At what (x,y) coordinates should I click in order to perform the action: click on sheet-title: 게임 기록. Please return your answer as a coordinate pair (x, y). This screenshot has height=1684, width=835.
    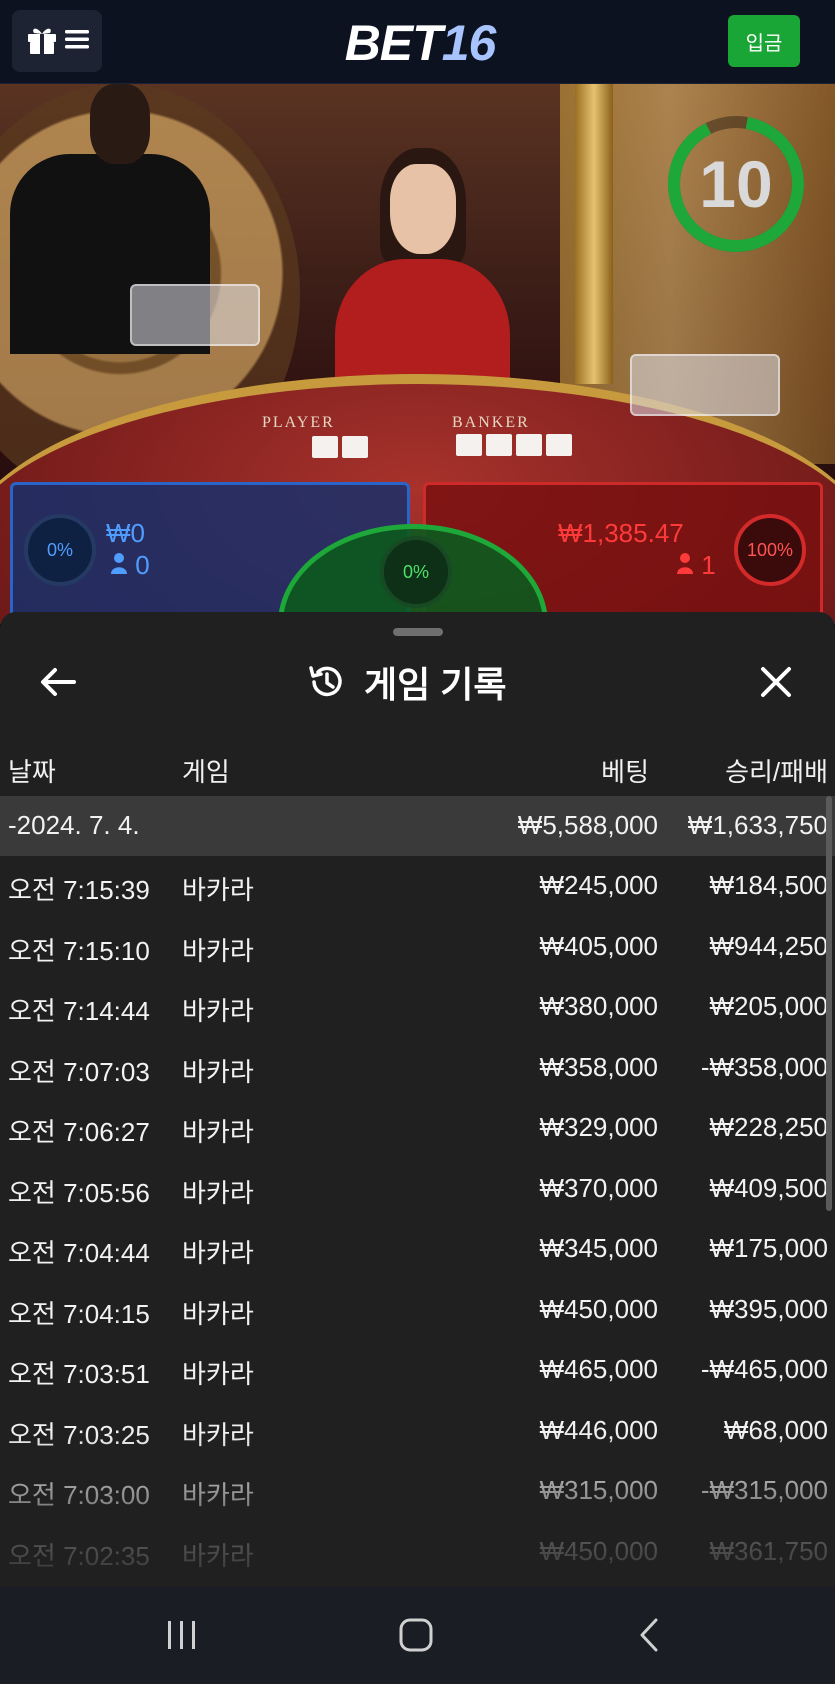
    Looking at the image, I should click on (426, 682).